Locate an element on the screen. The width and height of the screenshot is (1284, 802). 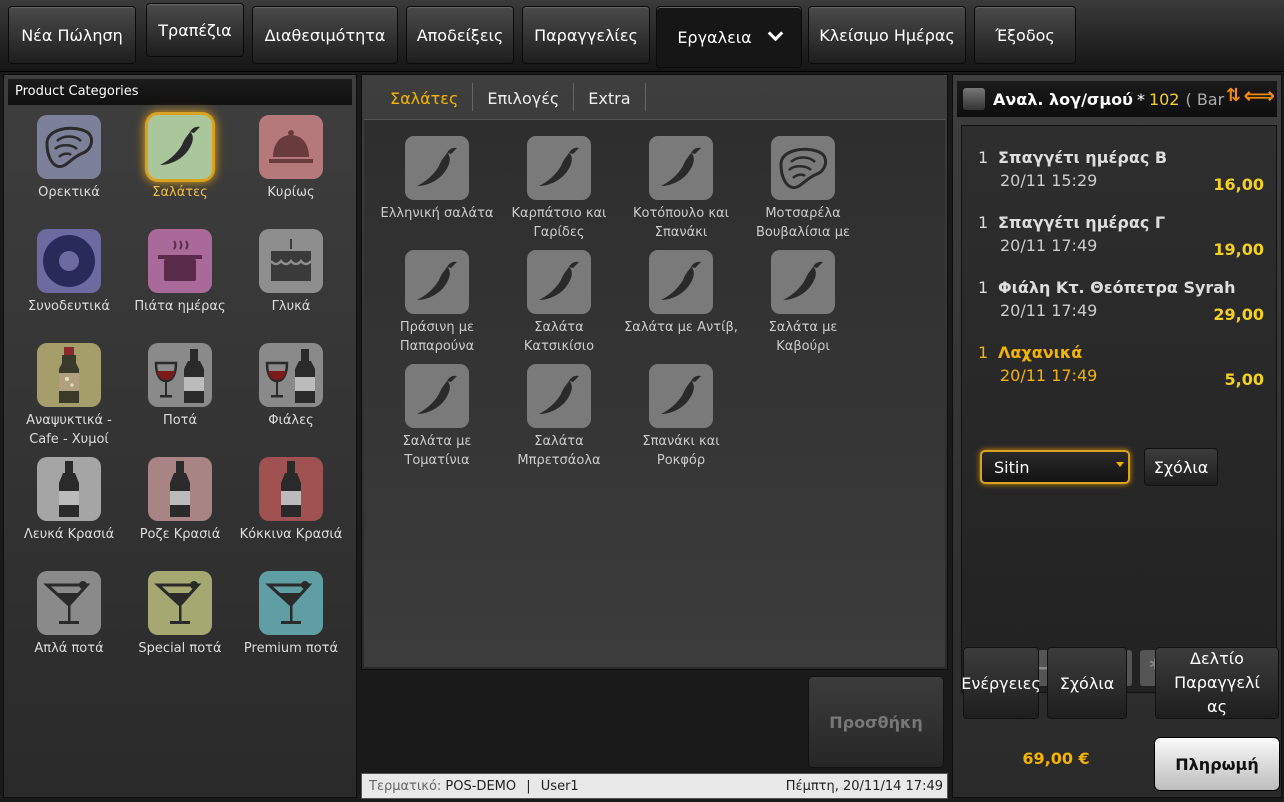
category-label: Σαλάτες is located at coordinates (180, 192).